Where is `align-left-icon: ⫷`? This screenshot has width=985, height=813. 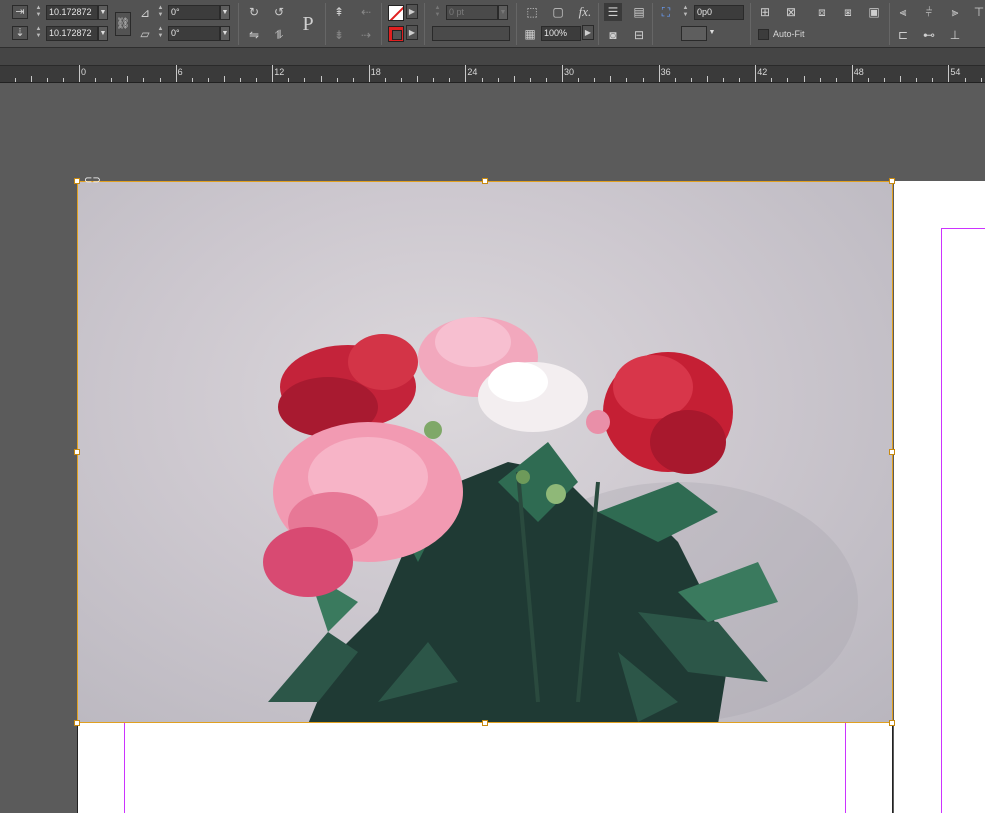 align-left-icon: ⫷ is located at coordinates (903, 12).